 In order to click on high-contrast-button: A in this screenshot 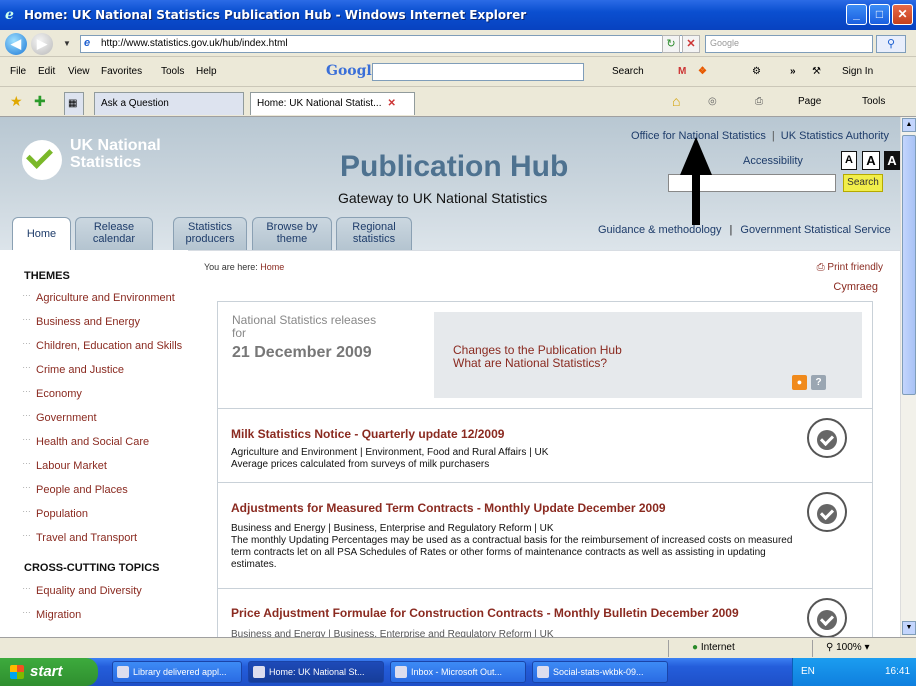, I will do `click(892, 160)`.